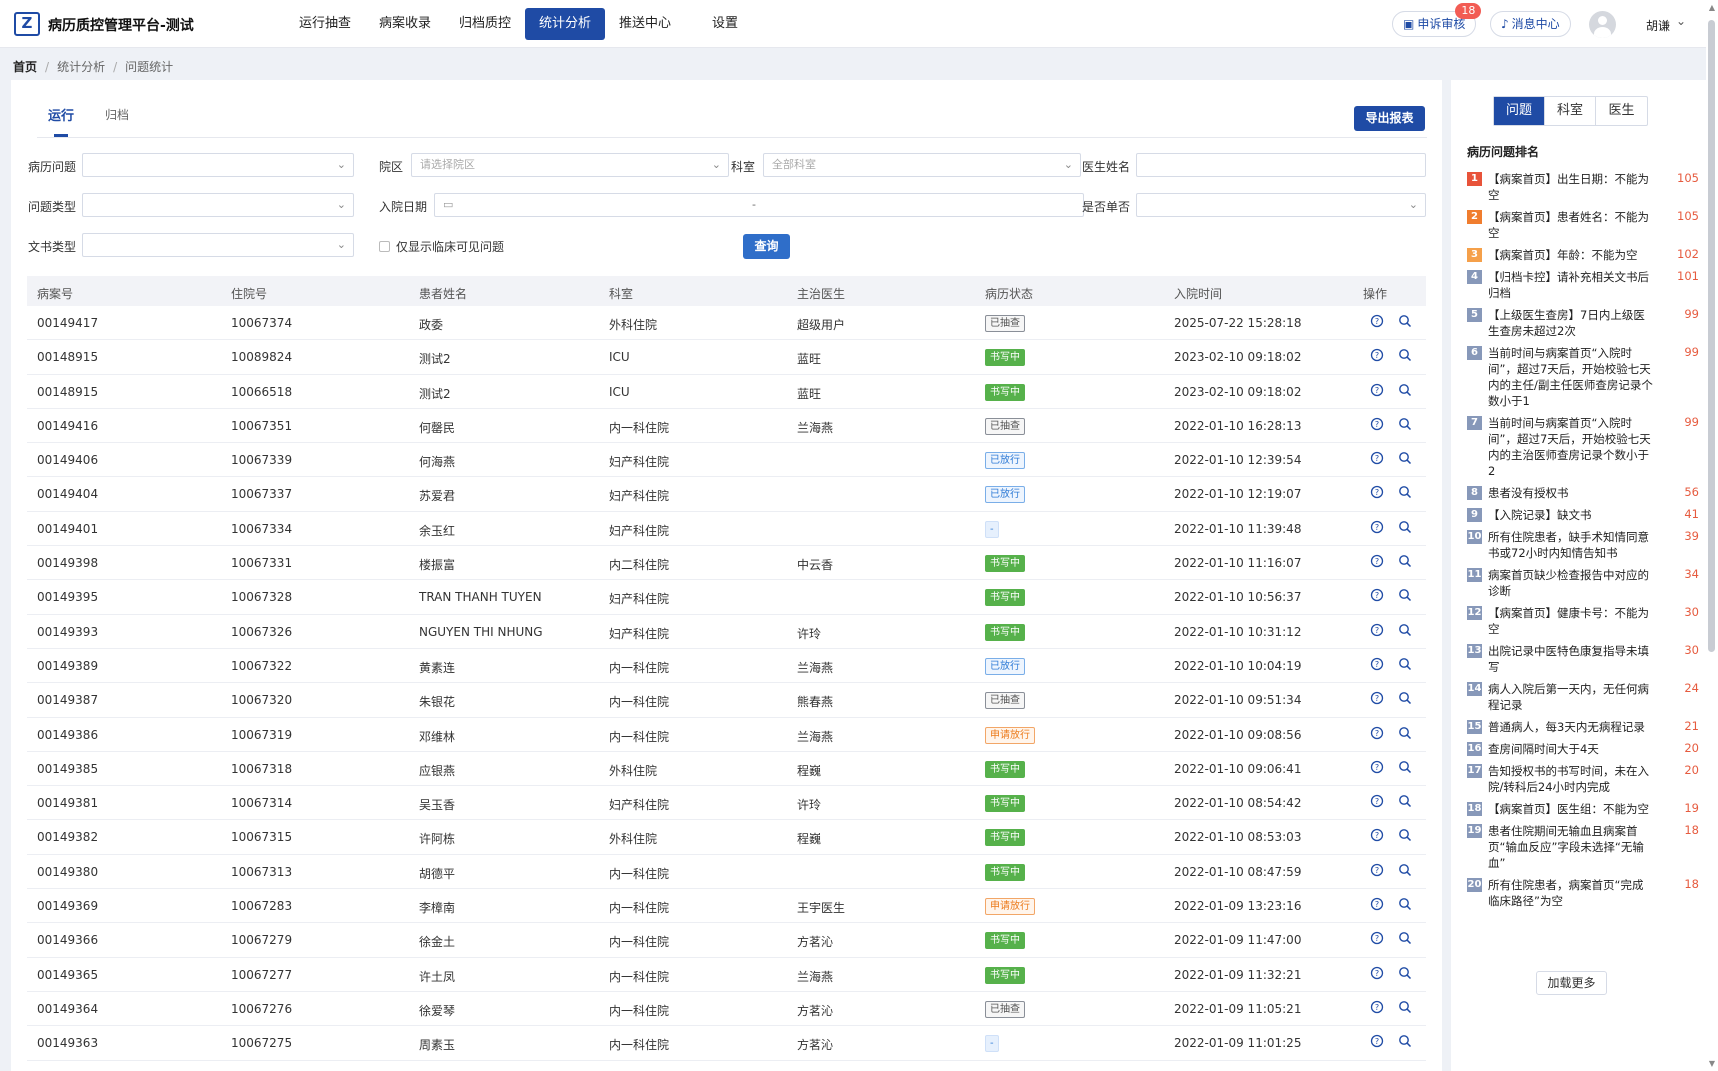  I want to click on tab-run: 运行, so click(61, 114).